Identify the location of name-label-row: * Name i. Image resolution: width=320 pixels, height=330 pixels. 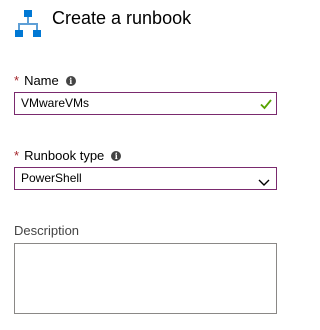
(45, 81).